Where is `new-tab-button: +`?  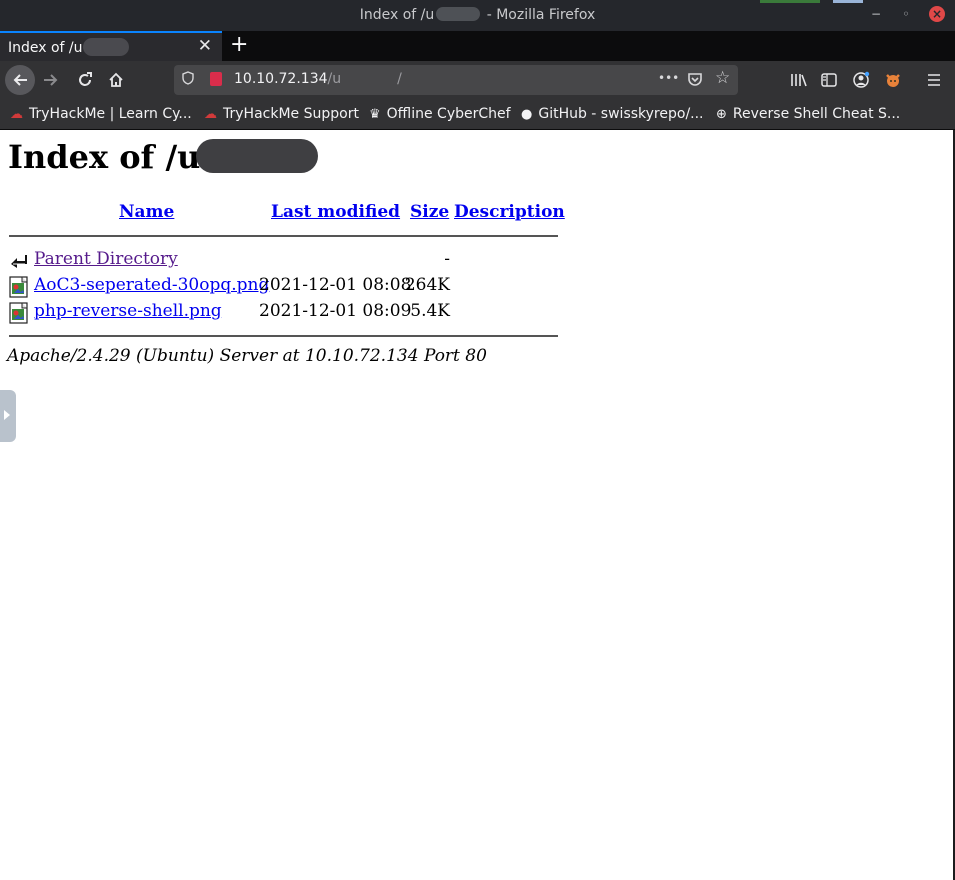
new-tab-button: + is located at coordinates (239, 45).